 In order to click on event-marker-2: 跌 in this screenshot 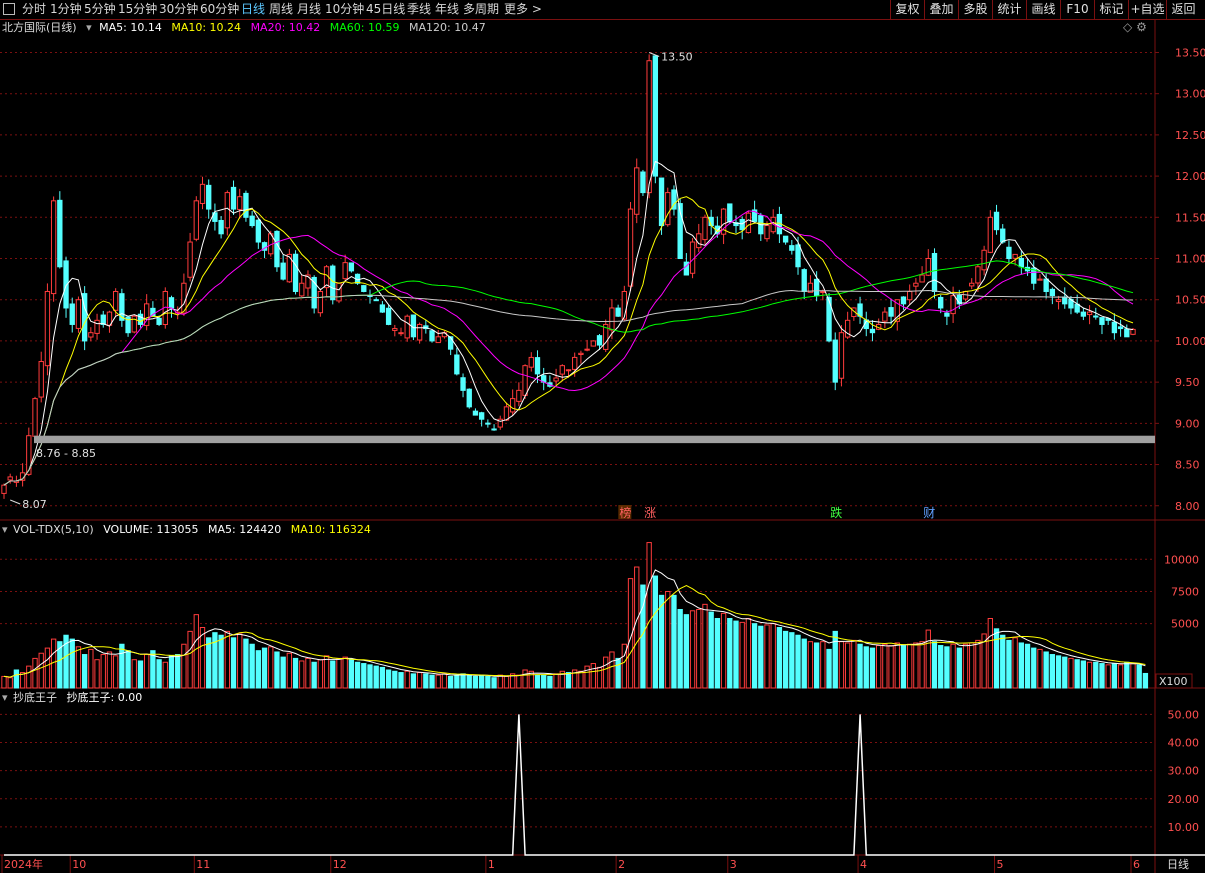, I will do `click(836, 512)`.